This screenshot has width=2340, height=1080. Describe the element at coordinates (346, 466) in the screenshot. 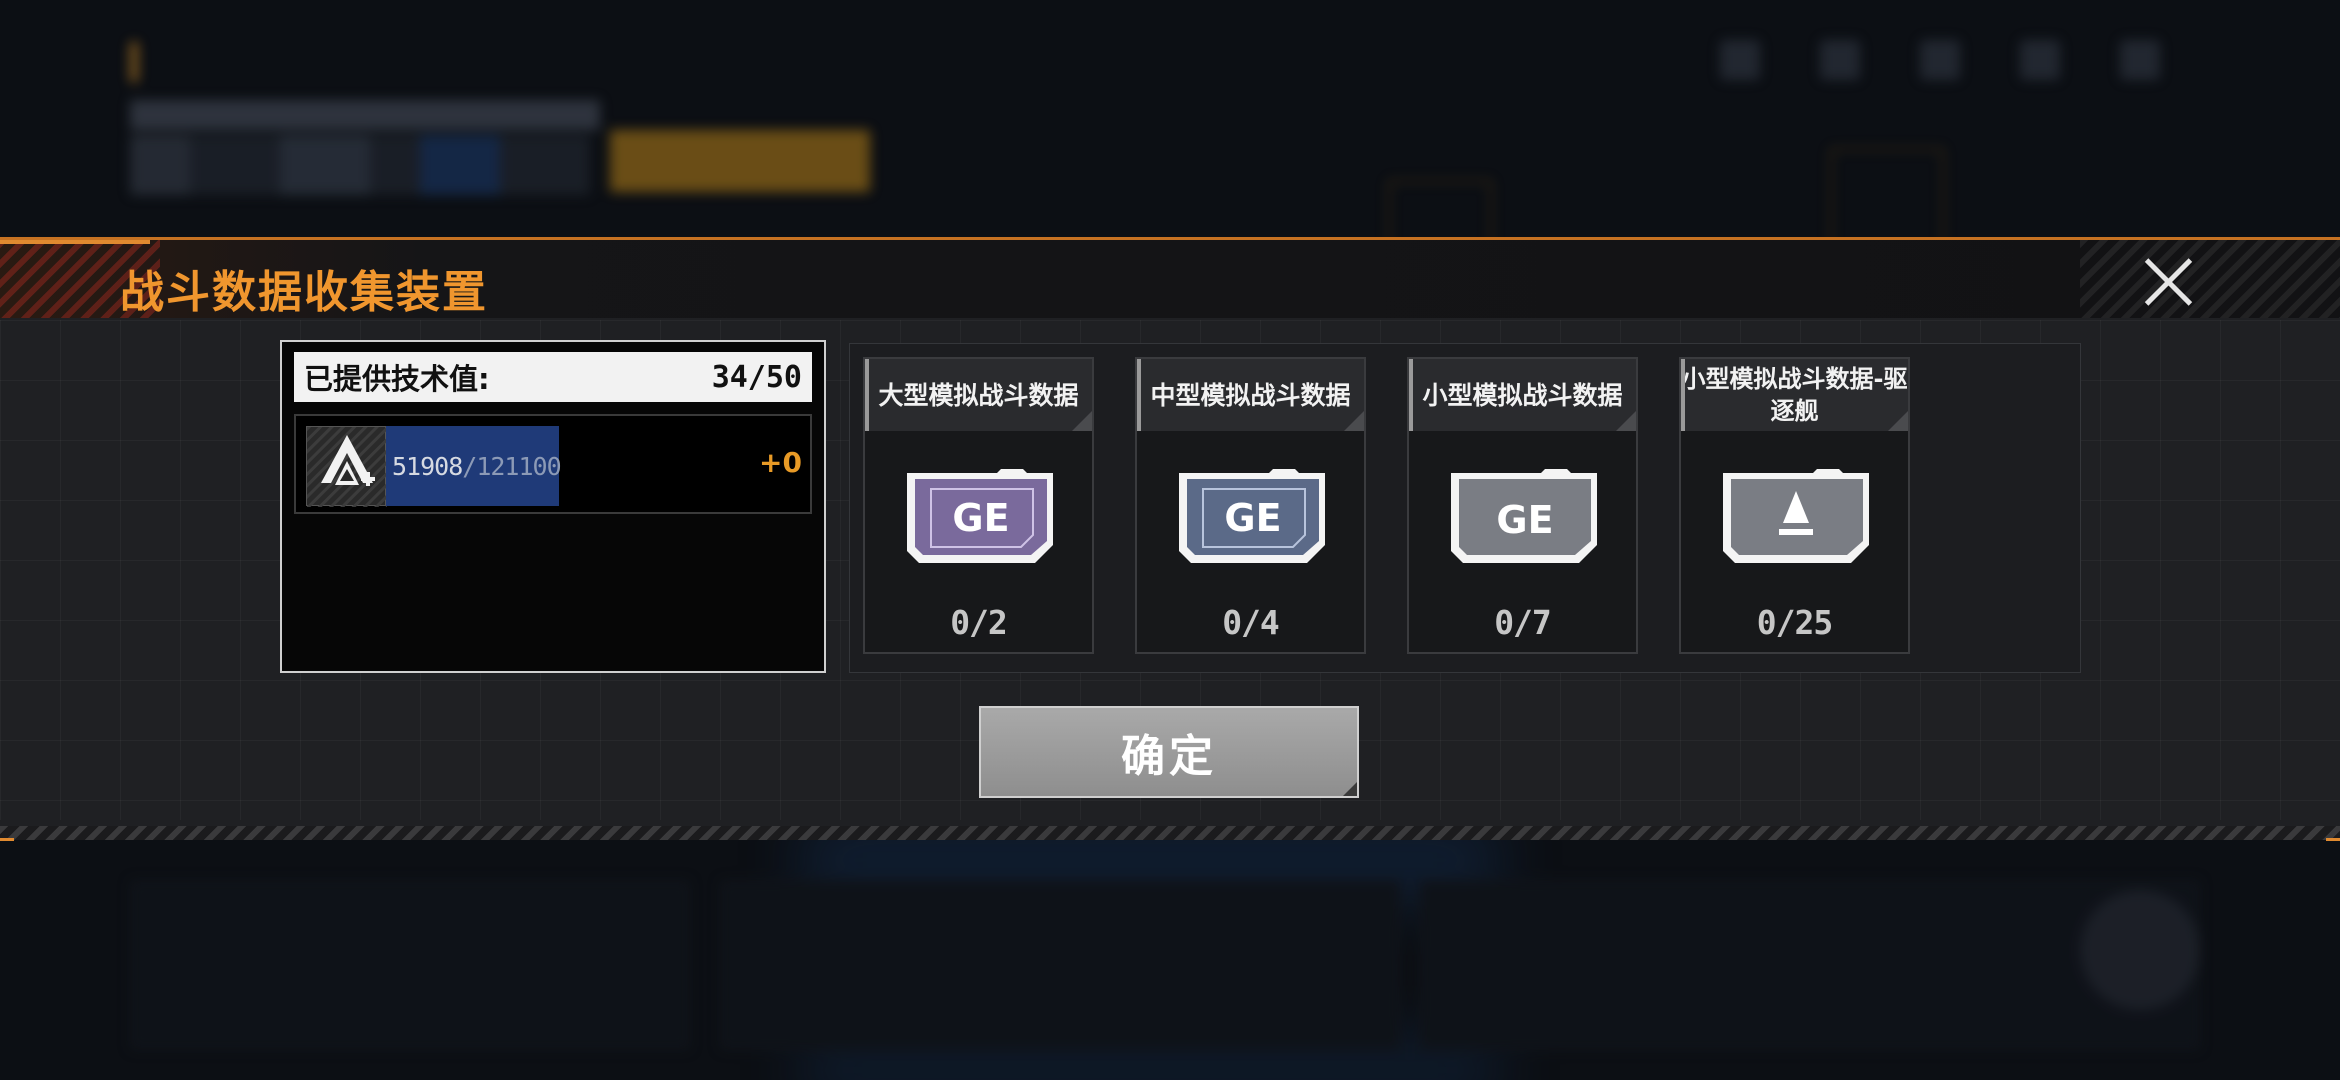

I see `tech-upgrade-icon` at that location.